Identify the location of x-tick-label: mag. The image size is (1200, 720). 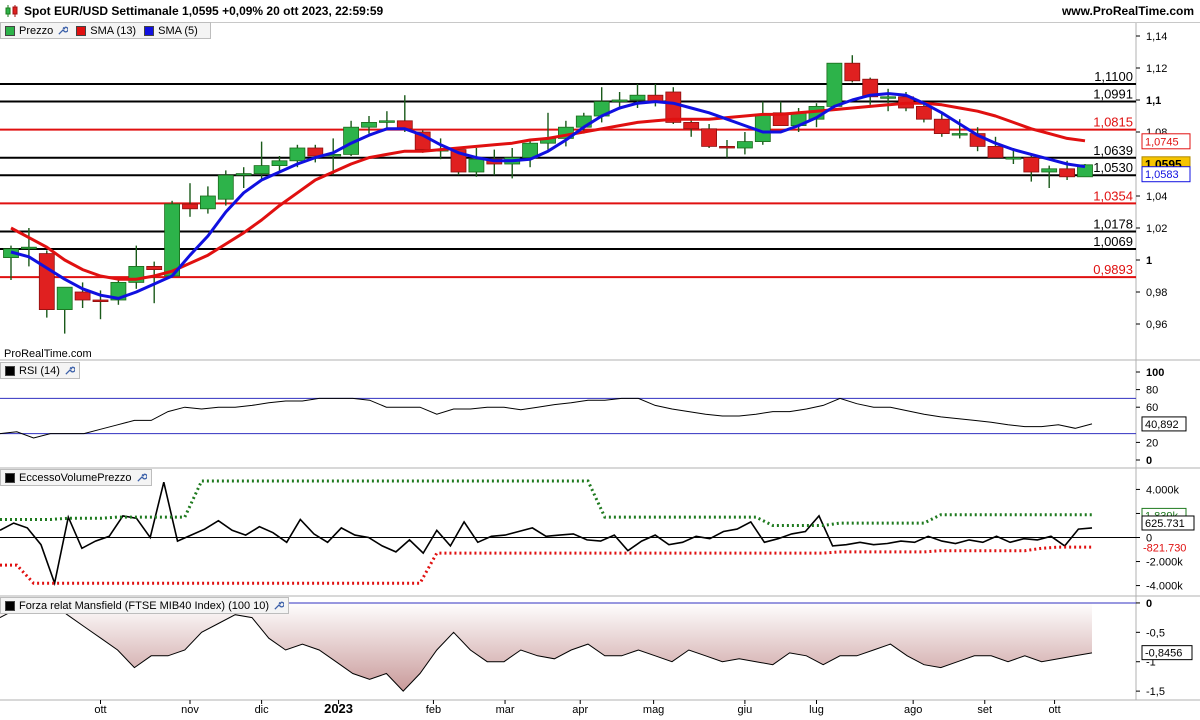
(653, 710).